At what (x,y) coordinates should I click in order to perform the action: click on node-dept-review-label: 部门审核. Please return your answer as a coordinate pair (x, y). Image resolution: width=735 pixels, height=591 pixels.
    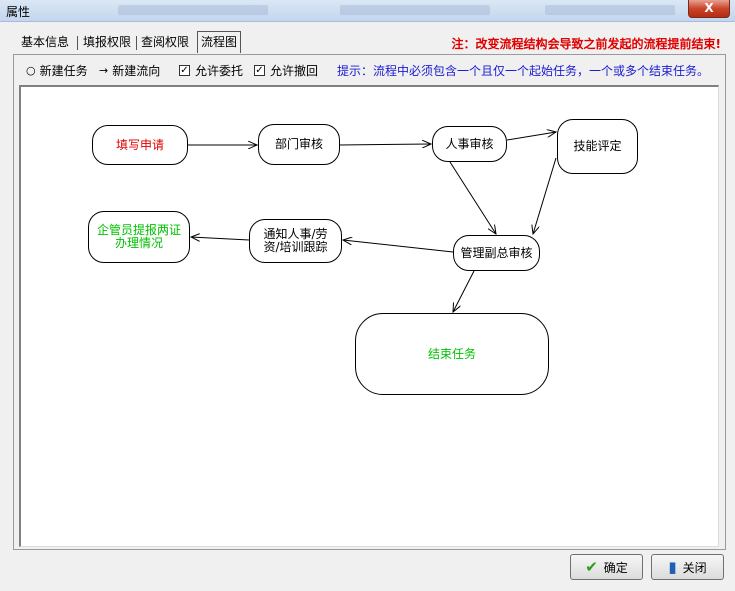
    Looking at the image, I should click on (298, 144).